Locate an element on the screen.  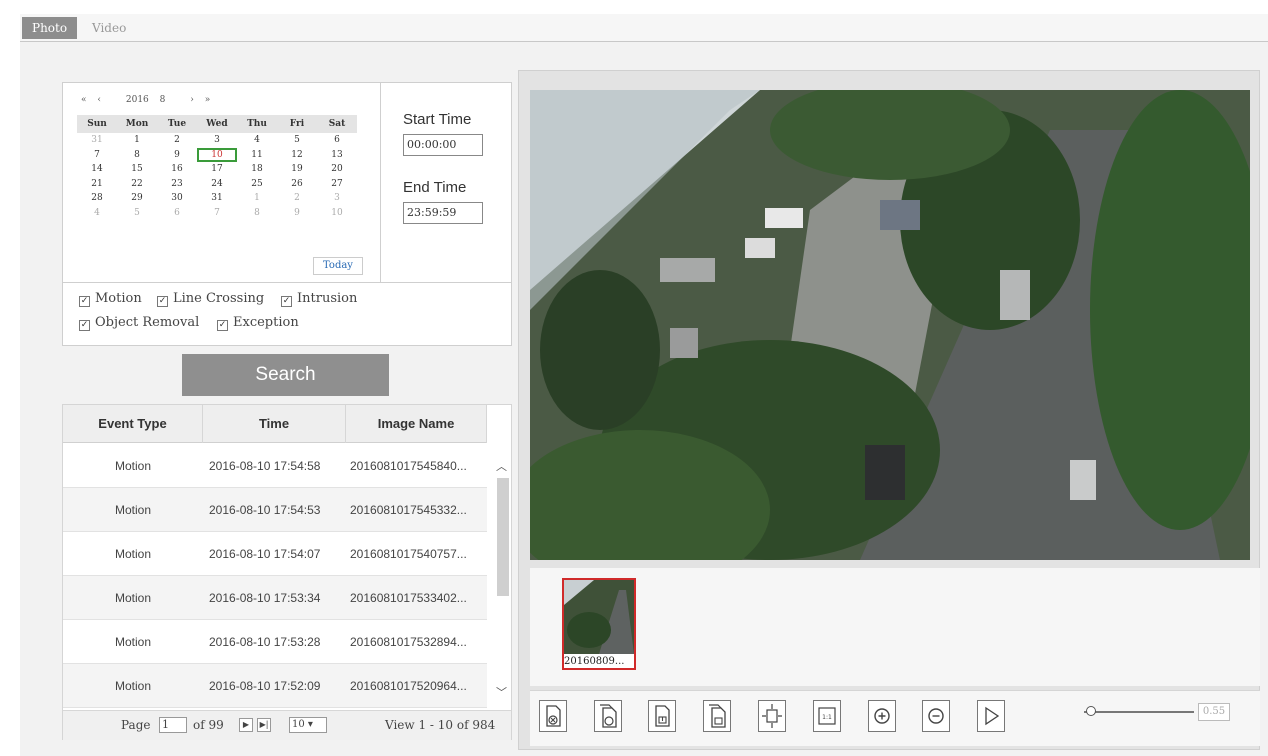
prev-month-icon: ‹ is located at coordinates (99, 100).